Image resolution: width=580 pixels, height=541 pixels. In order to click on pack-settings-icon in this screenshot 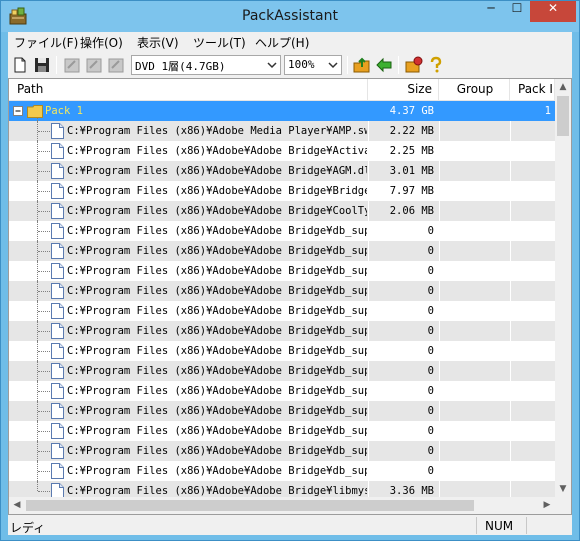, I will do `click(414, 65)`.